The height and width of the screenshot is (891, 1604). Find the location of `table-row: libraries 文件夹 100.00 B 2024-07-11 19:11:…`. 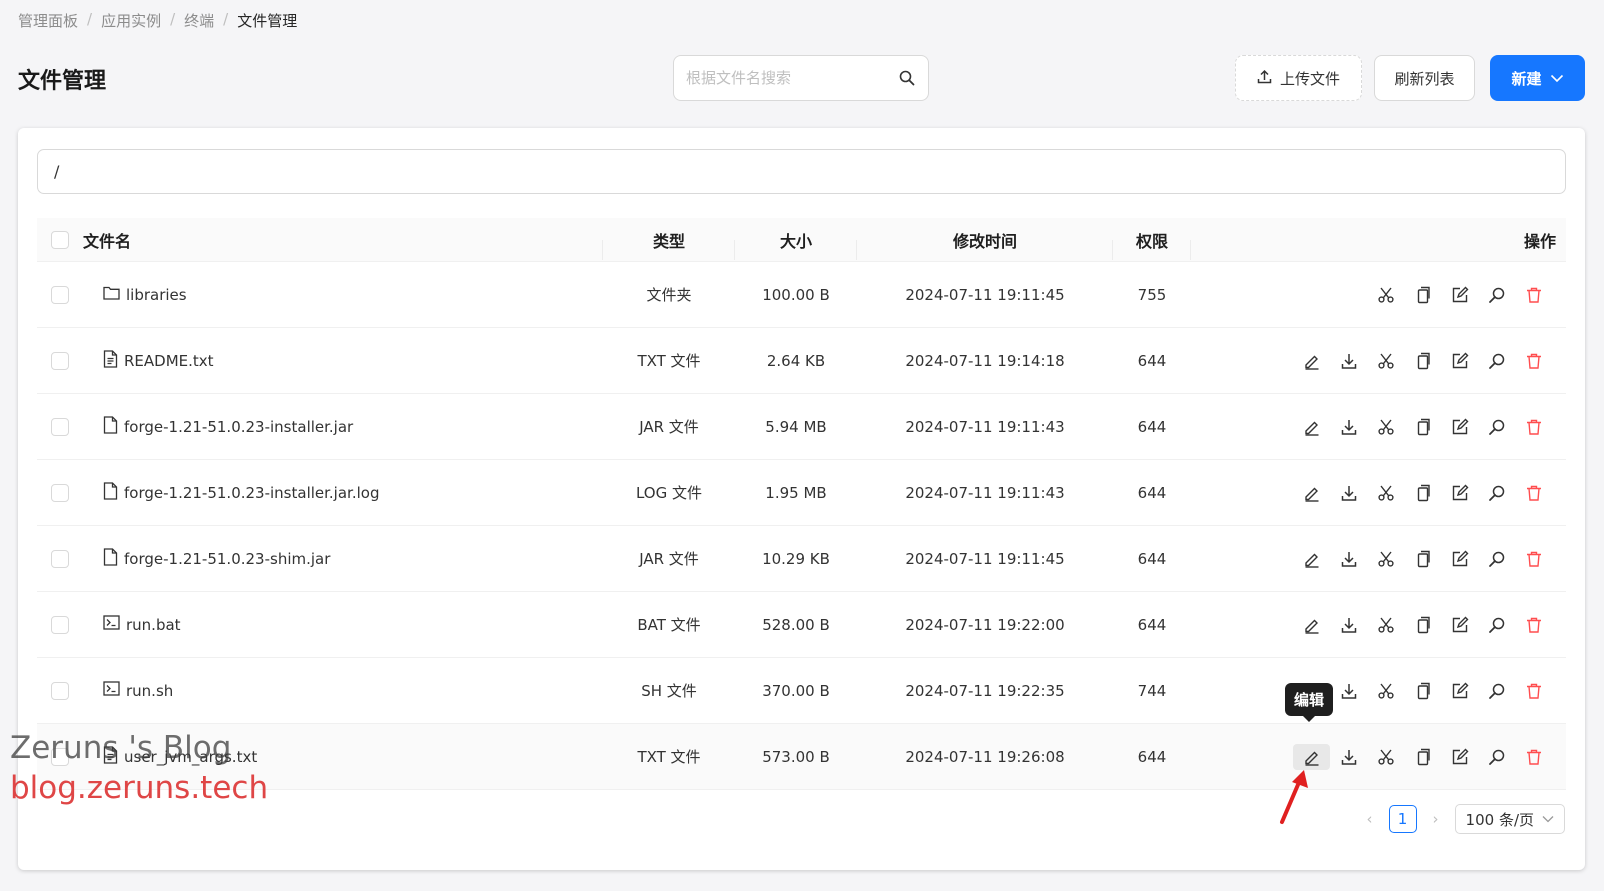

table-row: libraries 文件夹 100.00 B 2024-07-11 19:11:… is located at coordinates (801, 295).